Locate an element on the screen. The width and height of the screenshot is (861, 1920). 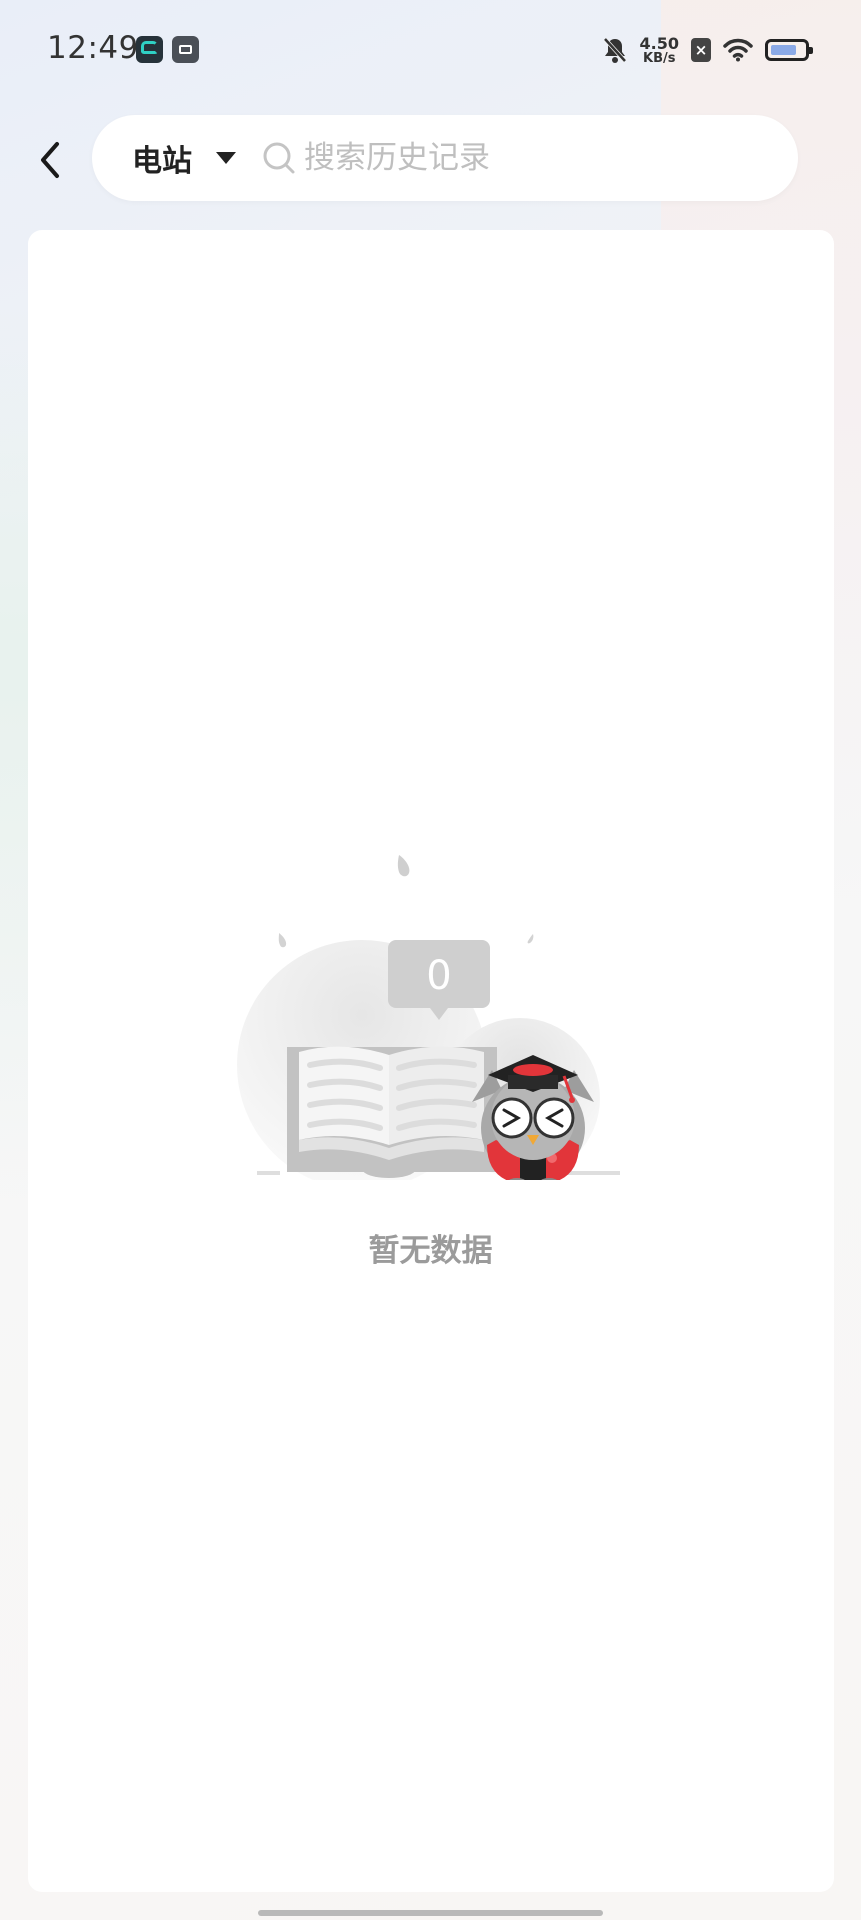
app-notification-icon is located at coordinates (149, 49).